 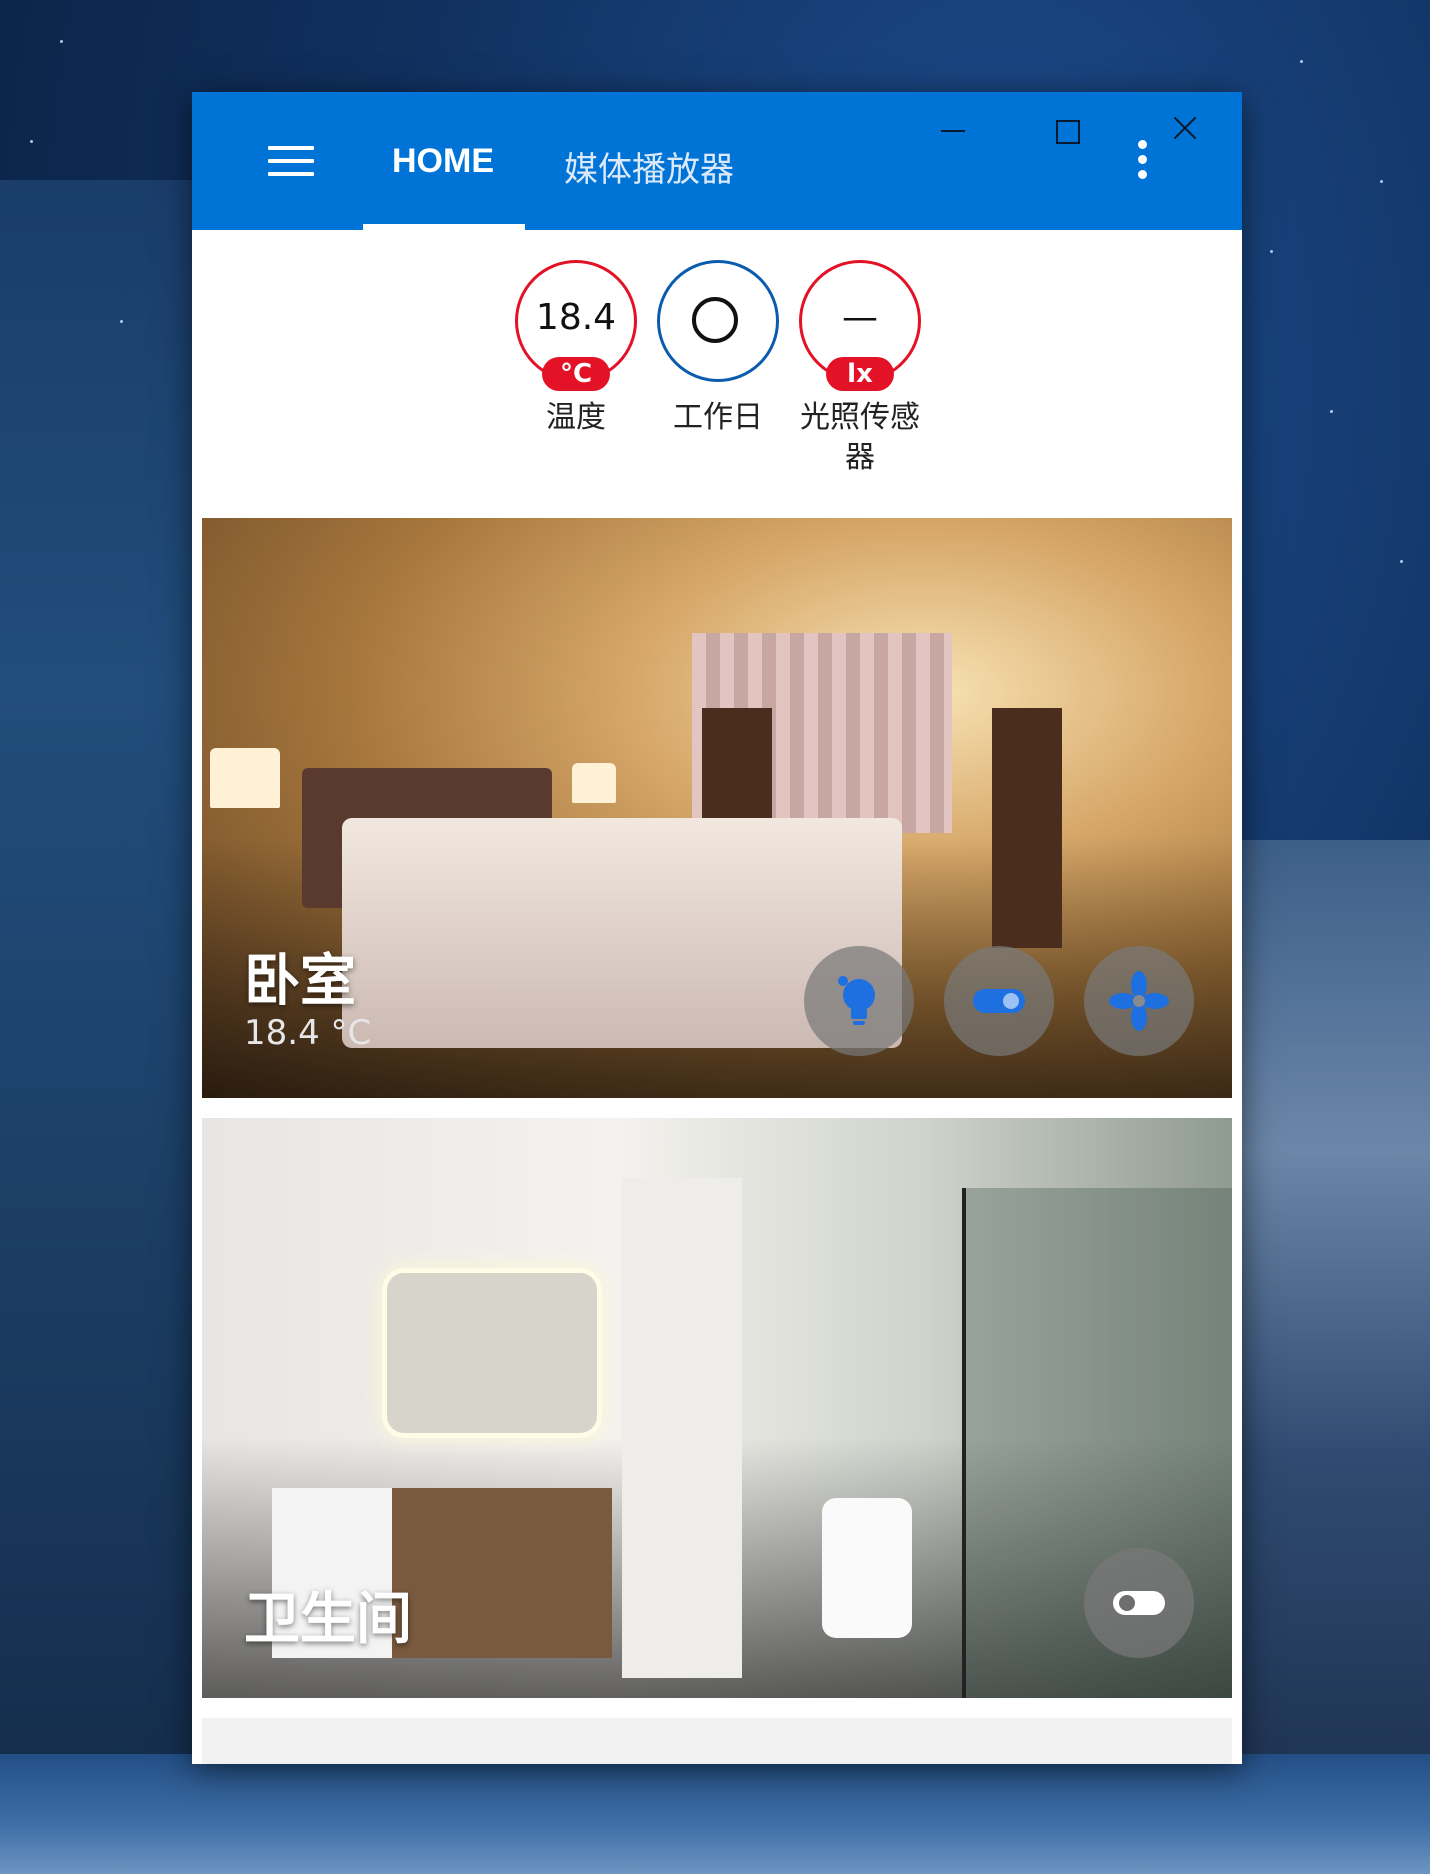 What do you see at coordinates (300, 981) in the screenshot?
I see `room-name: 卧室` at bounding box center [300, 981].